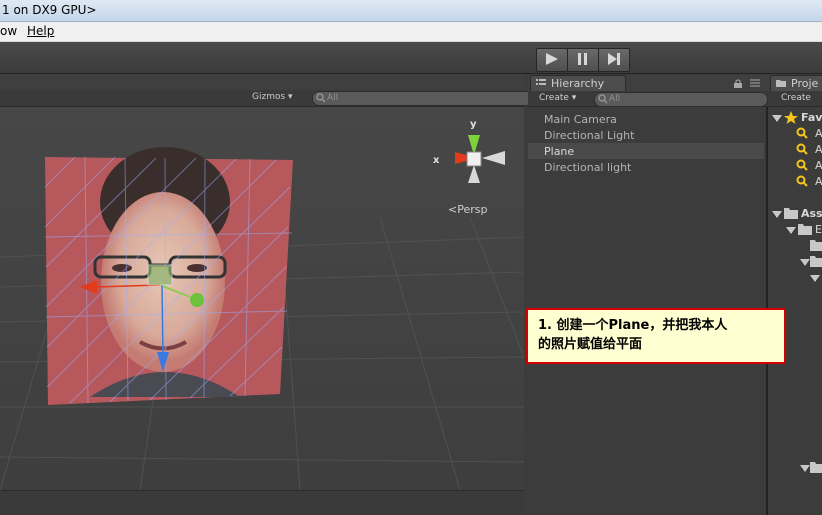 The height and width of the screenshot is (515, 822). I want to click on gizmos-dropdown: Gizmos ▾, so click(272, 98).